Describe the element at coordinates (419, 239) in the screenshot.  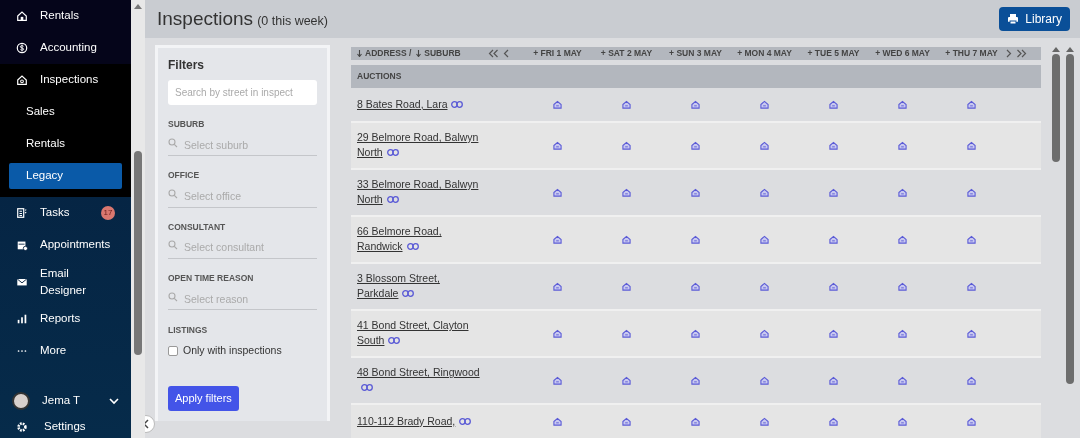
I see `address-link: 66 Belmore Road, Randwick` at that location.